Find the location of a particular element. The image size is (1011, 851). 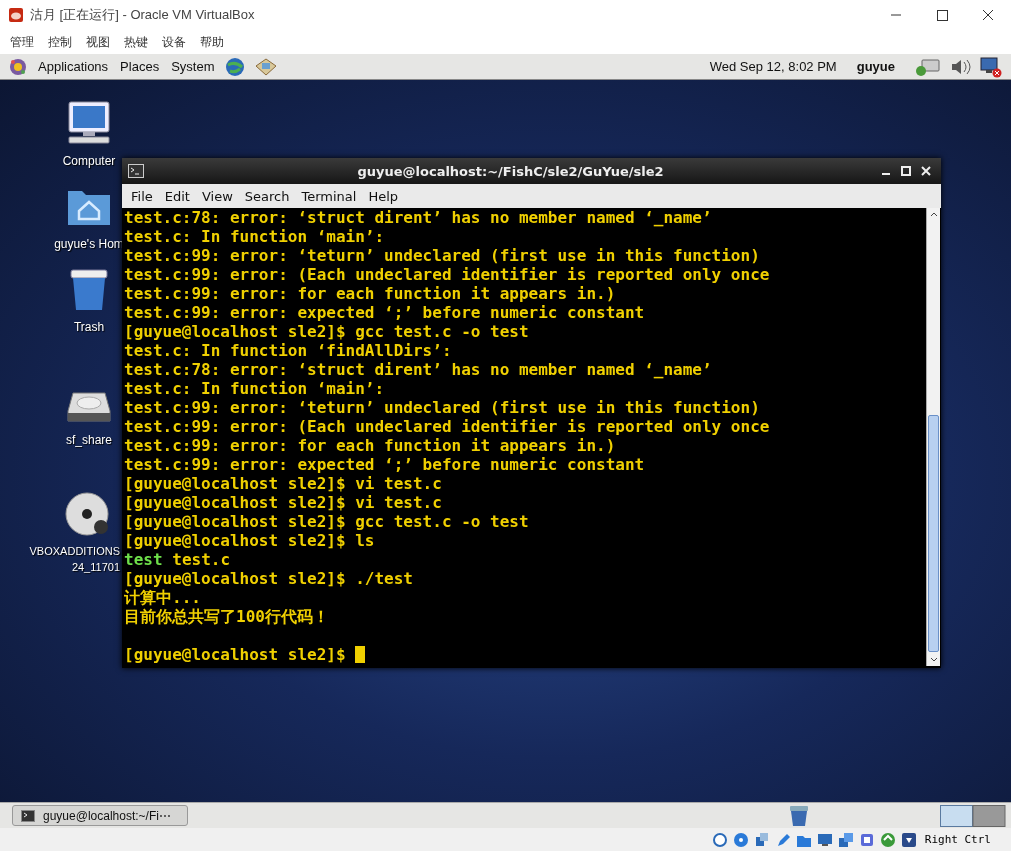

panel-menu: Places is located at coordinates (140, 66).